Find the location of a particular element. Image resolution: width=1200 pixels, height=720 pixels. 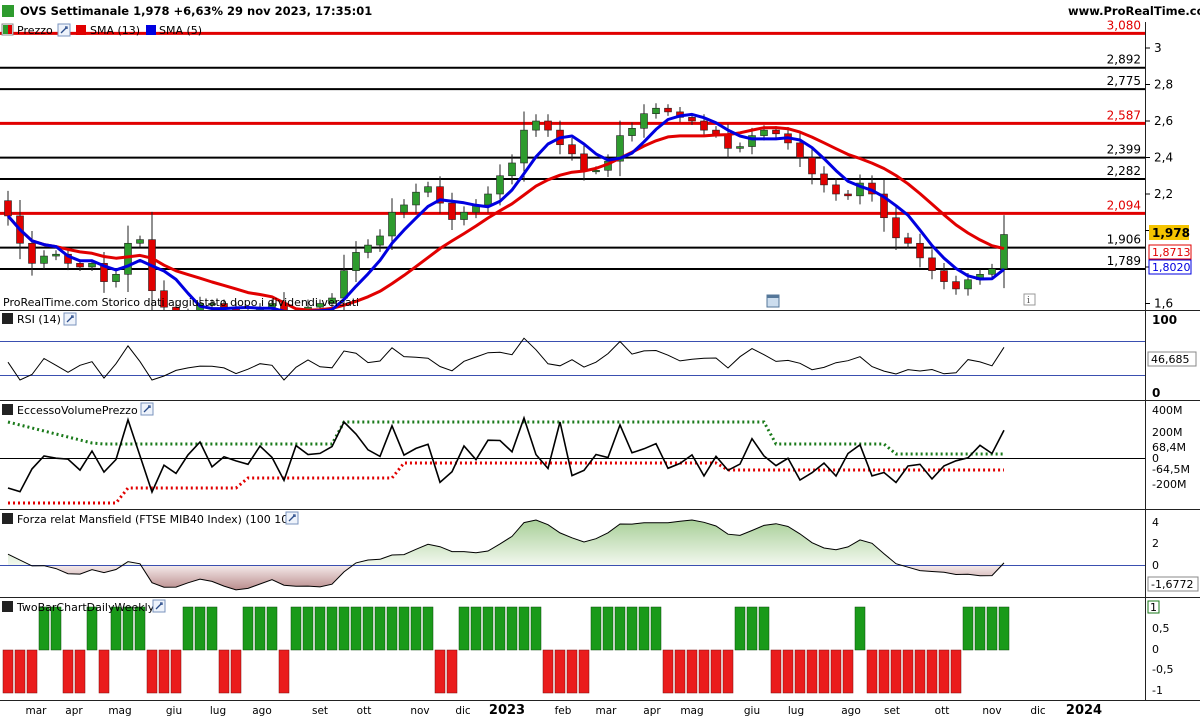

info-icon: i is located at coordinates (1029, 299).